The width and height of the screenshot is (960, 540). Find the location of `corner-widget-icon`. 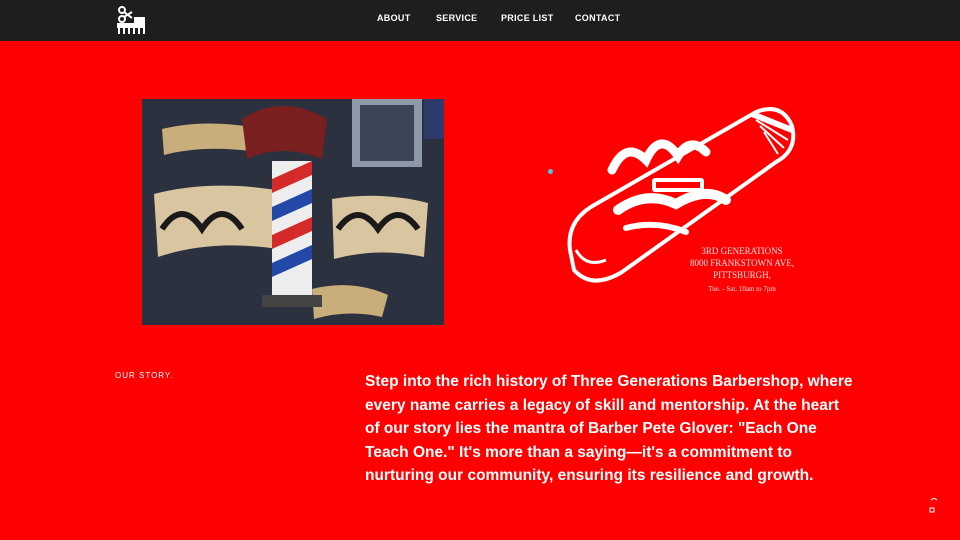

corner-widget-icon is located at coordinates (934, 506).